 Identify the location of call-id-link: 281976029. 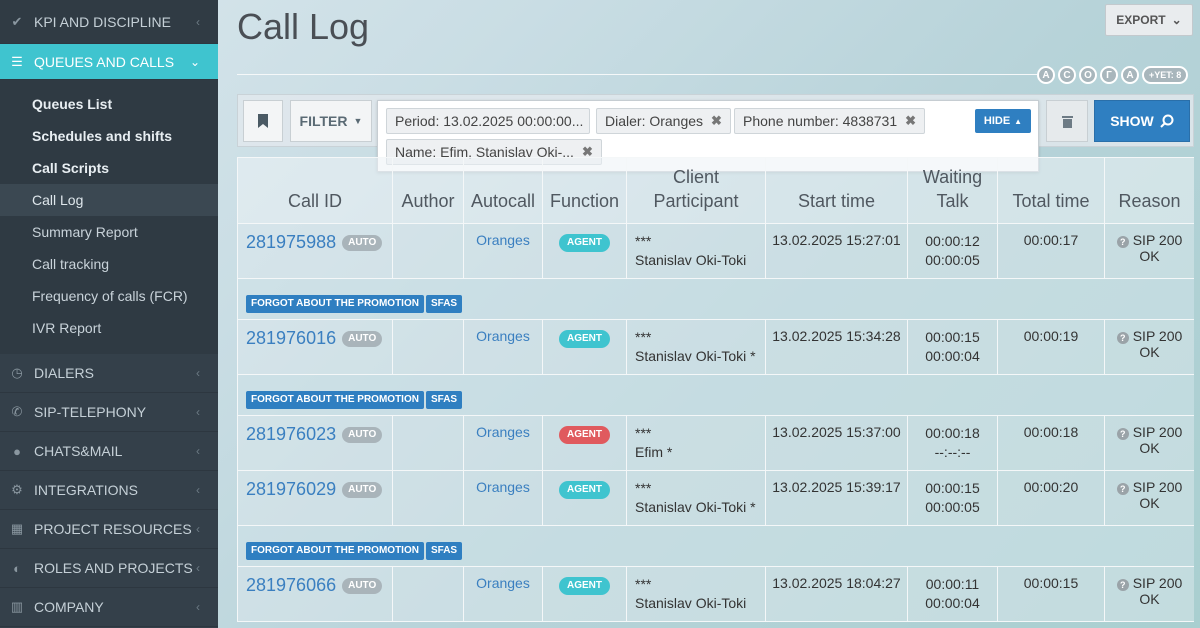
(287, 489).